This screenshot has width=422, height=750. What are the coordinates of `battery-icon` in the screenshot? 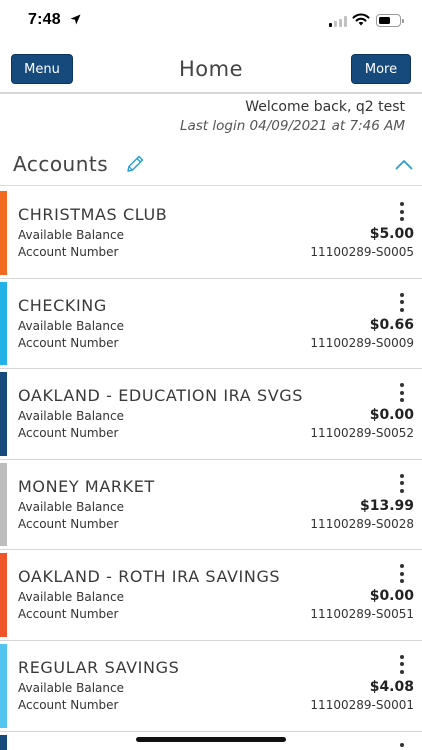 It's located at (390, 20).